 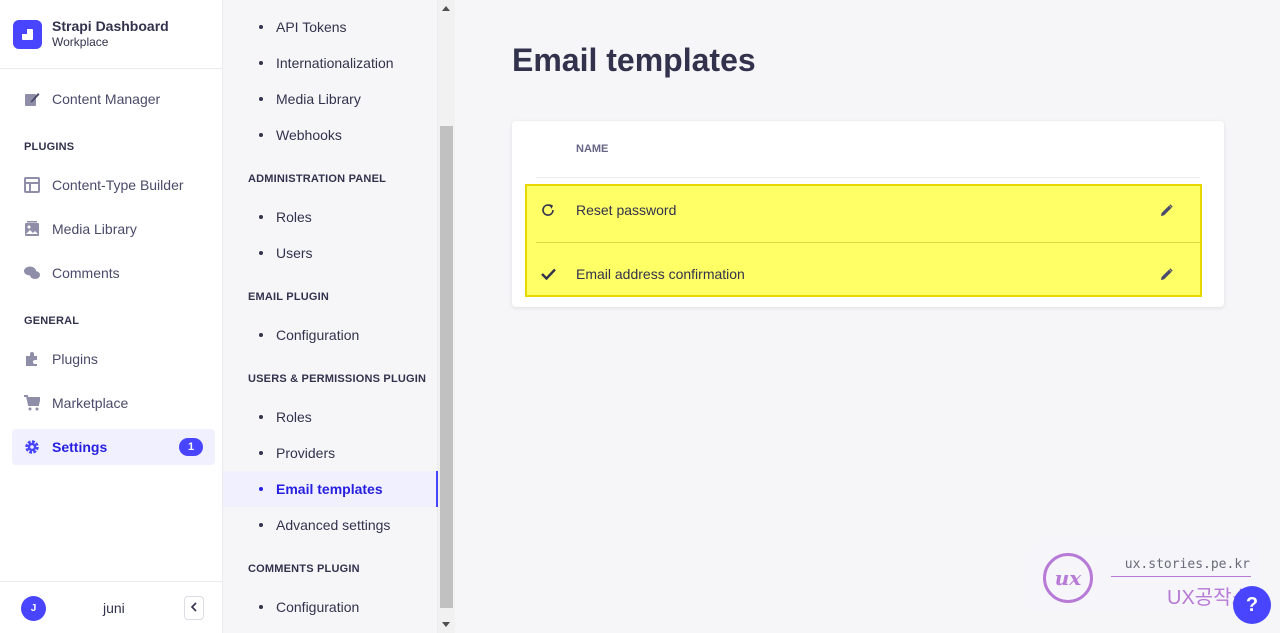 I want to click on check-icon, so click(x=548, y=274).